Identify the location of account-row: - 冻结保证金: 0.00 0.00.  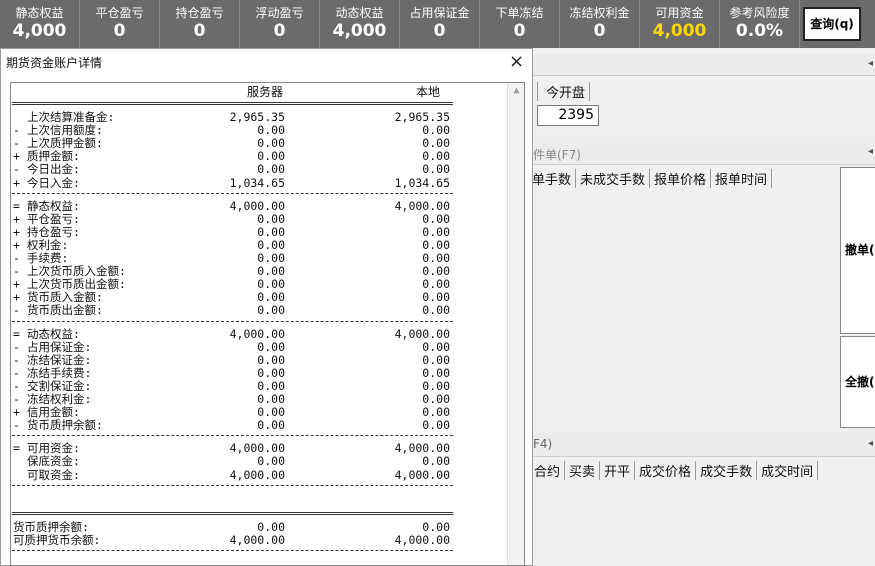
(241, 359).